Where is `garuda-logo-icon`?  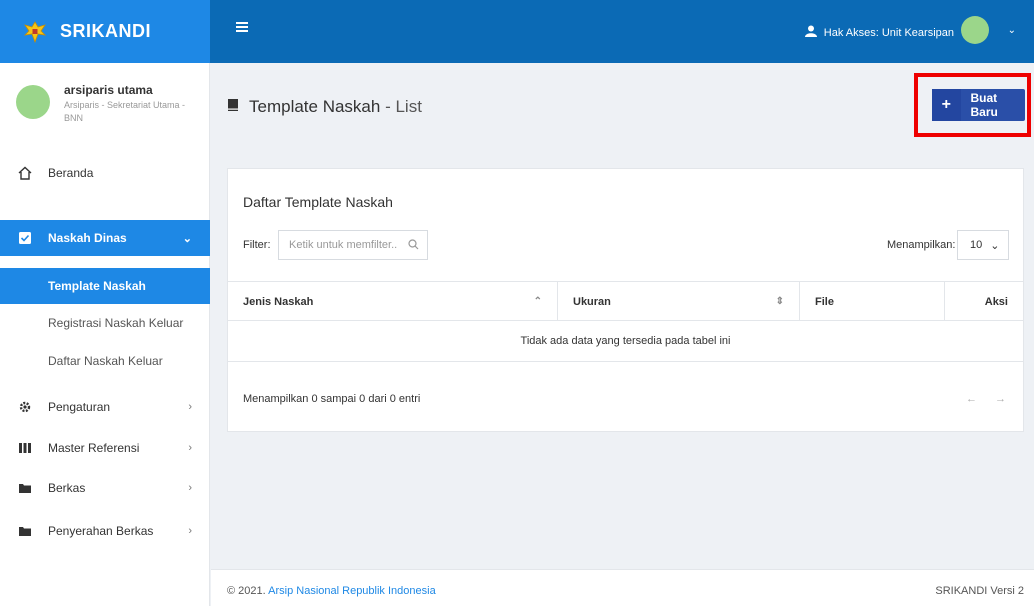
garuda-logo-icon is located at coordinates (35, 32).